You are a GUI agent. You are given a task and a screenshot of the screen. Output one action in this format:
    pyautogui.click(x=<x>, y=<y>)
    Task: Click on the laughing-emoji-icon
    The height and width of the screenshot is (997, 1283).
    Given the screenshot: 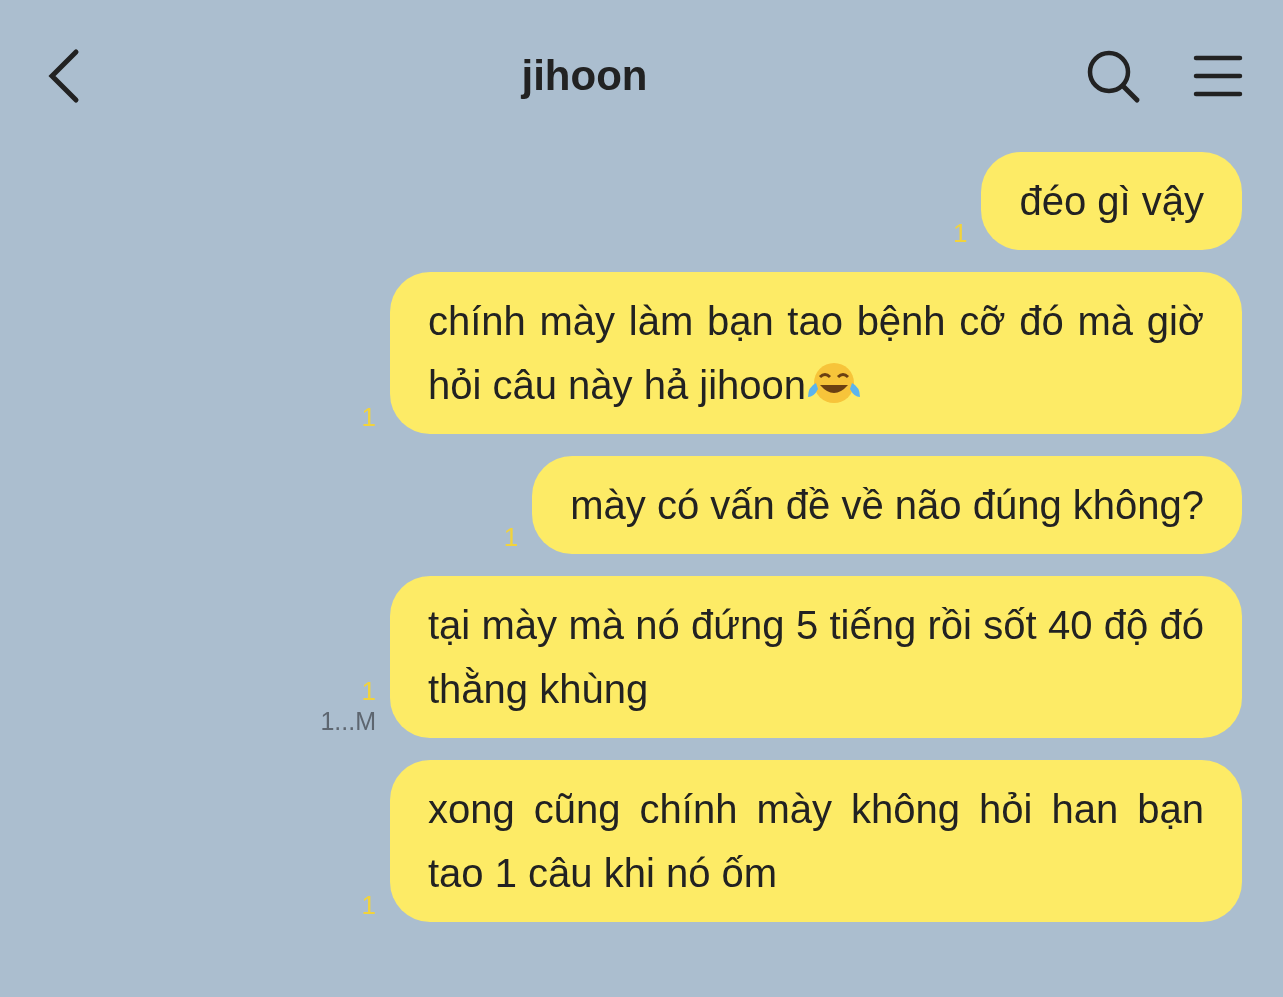 What is the action you would take?
    pyautogui.click(x=834, y=383)
    